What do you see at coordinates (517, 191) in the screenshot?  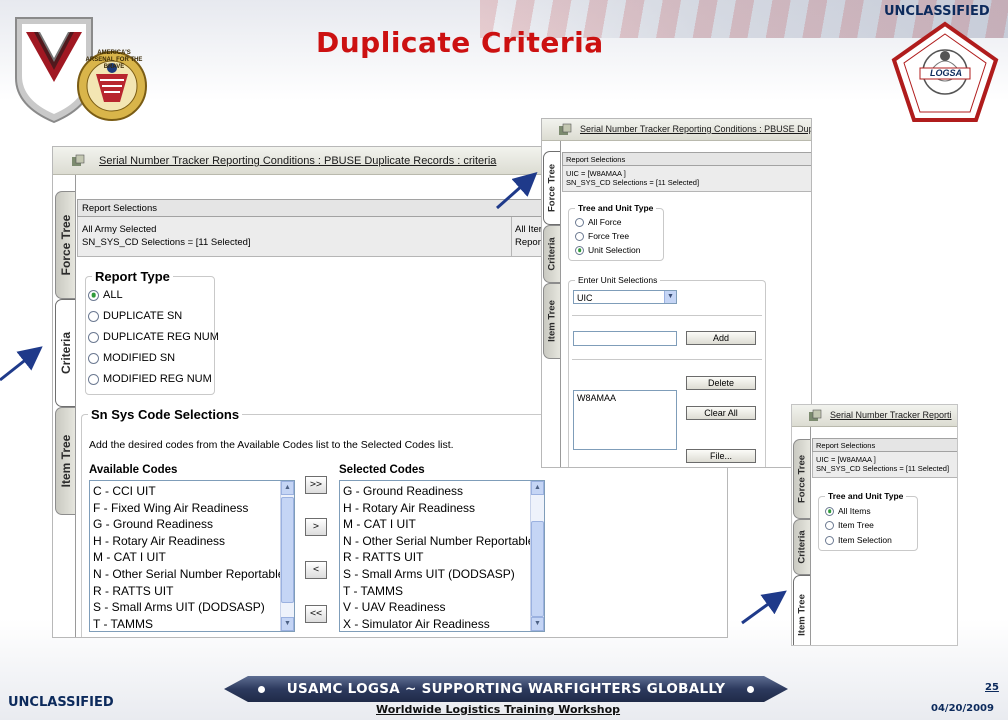 I see `arrow-to-force-tree-tab` at bounding box center [517, 191].